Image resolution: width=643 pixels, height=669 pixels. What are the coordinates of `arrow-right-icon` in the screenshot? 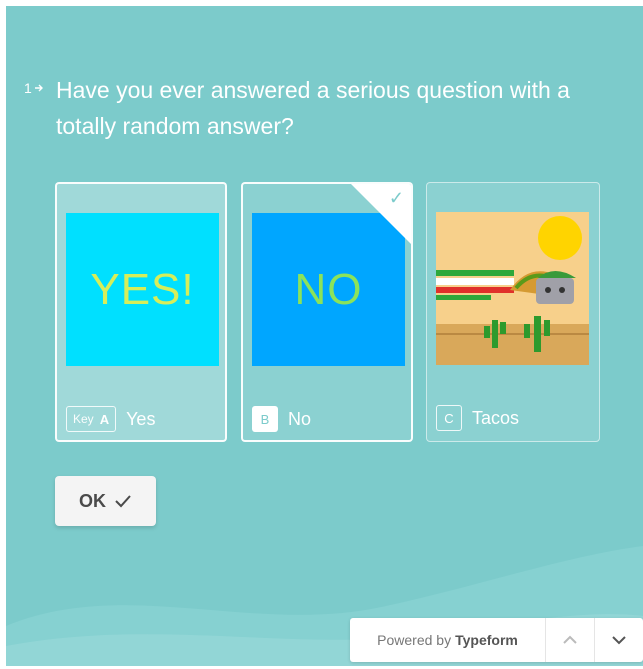 It's located at (38, 88).